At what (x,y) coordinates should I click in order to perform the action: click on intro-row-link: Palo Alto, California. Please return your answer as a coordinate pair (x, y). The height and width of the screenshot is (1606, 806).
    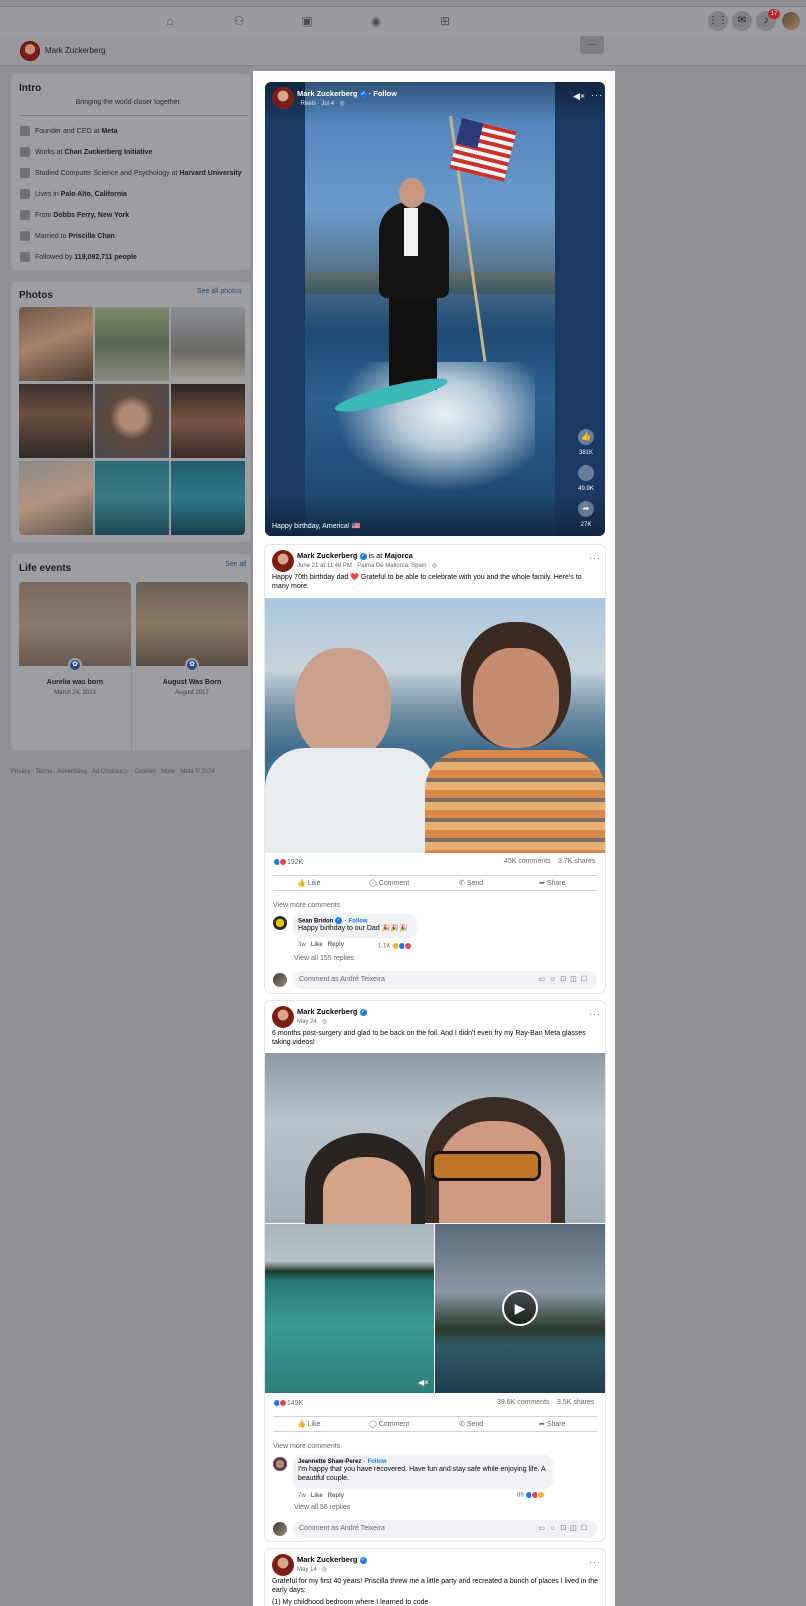
    Looking at the image, I should click on (94, 194).